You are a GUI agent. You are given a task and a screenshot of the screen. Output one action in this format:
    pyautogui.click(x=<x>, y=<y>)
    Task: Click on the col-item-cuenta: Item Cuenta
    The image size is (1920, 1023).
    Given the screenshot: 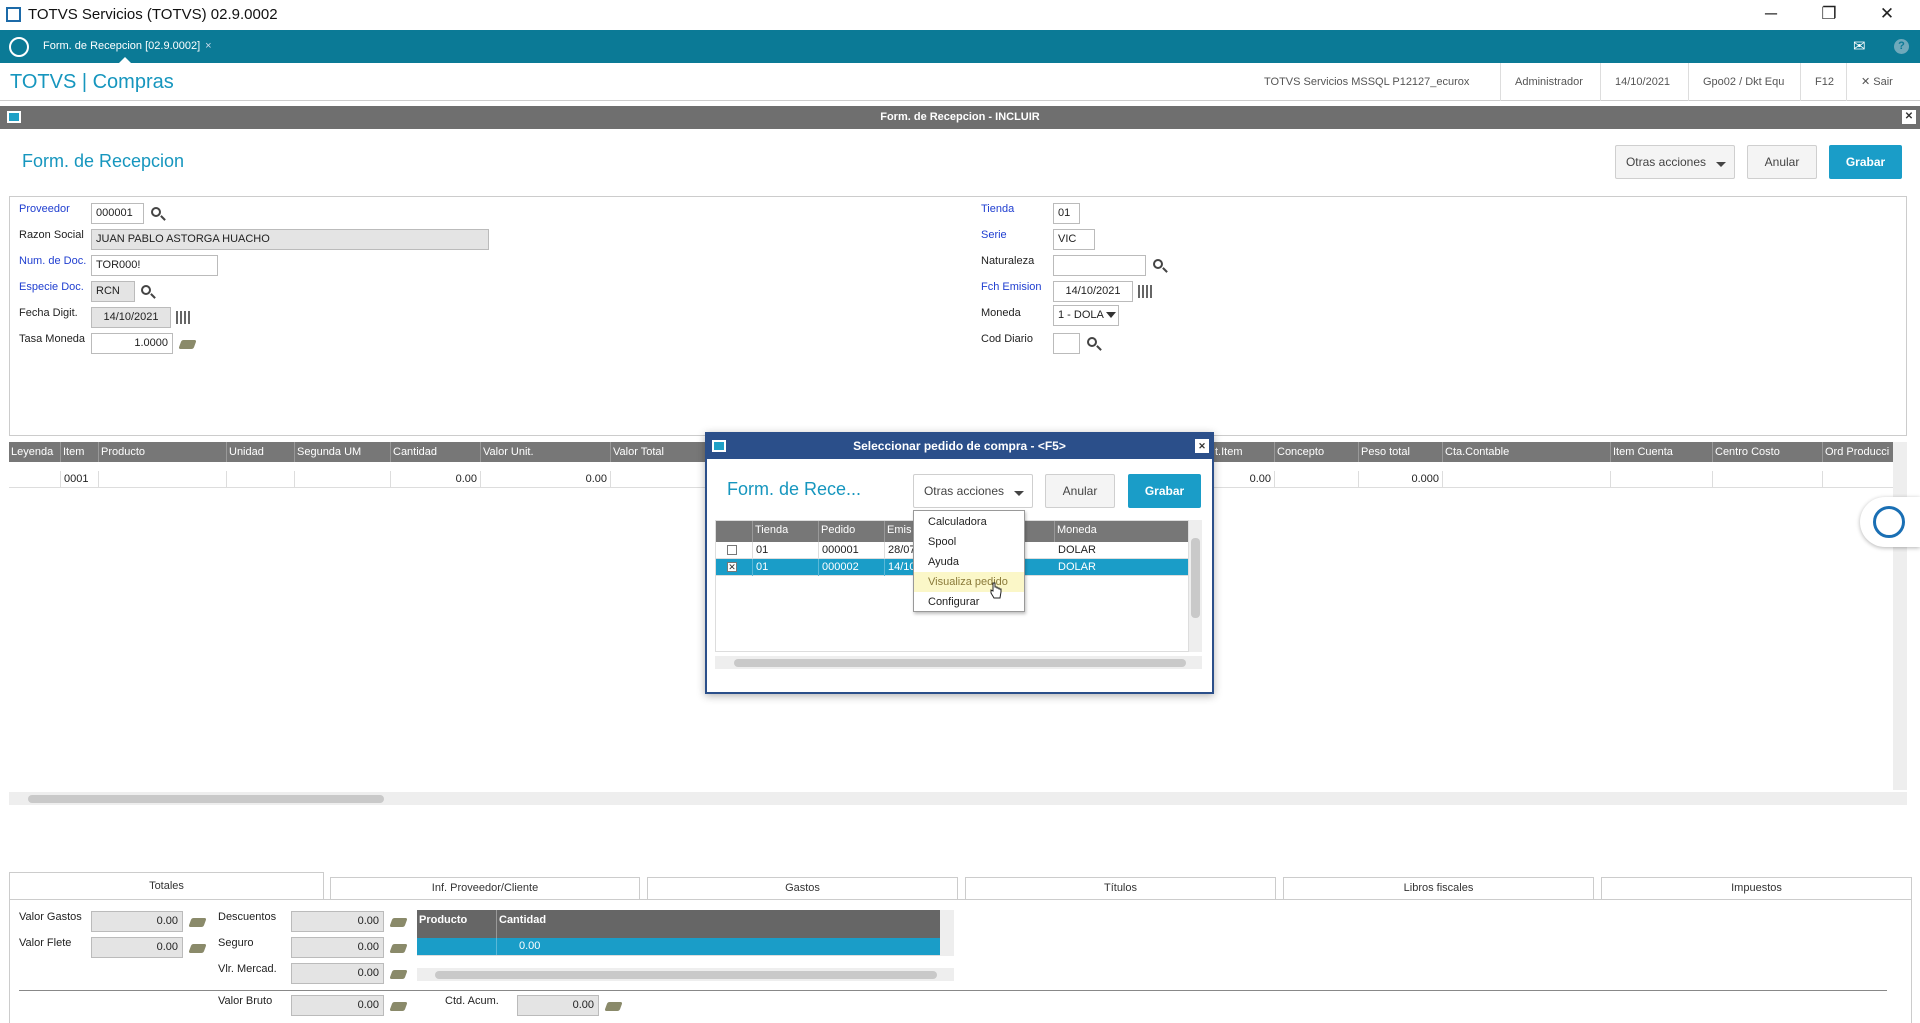 What is the action you would take?
    pyautogui.click(x=1662, y=452)
    